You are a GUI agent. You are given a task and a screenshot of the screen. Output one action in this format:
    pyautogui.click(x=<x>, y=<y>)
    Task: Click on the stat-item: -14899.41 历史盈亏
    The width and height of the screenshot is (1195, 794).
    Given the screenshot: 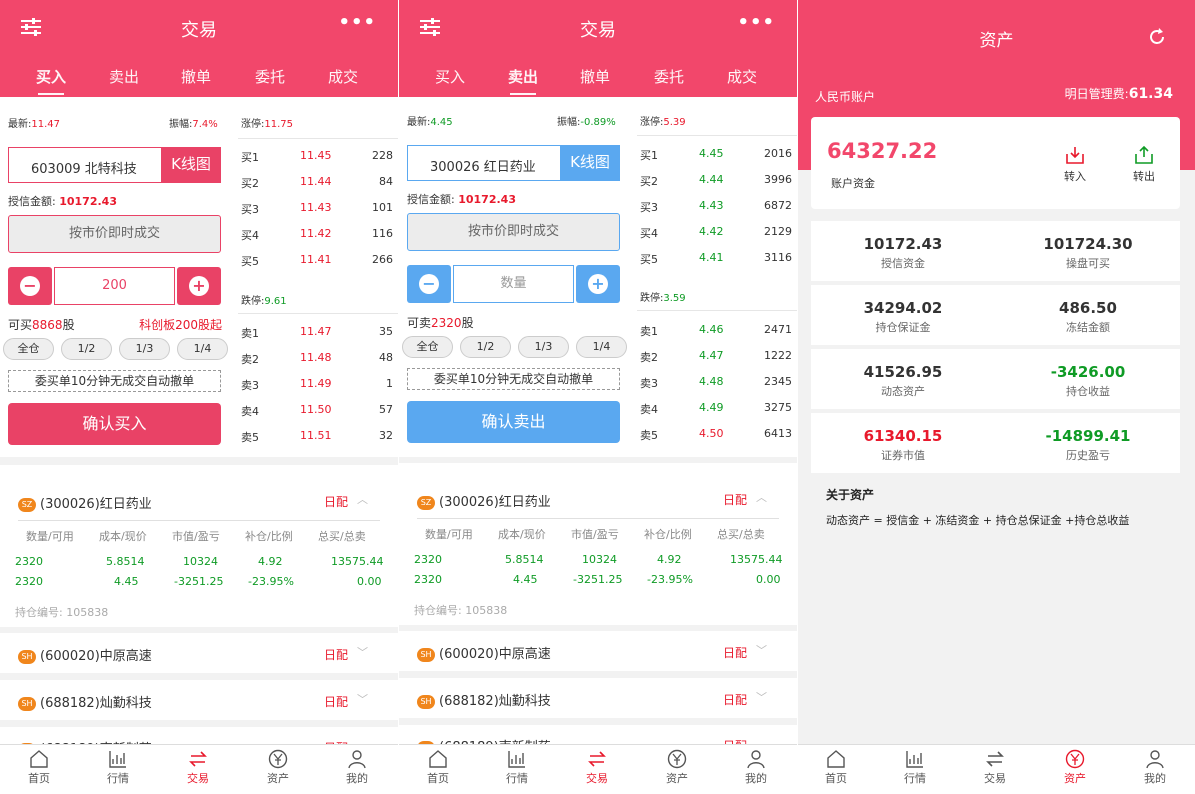 What is the action you would take?
    pyautogui.click(x=1088, y=445)
    